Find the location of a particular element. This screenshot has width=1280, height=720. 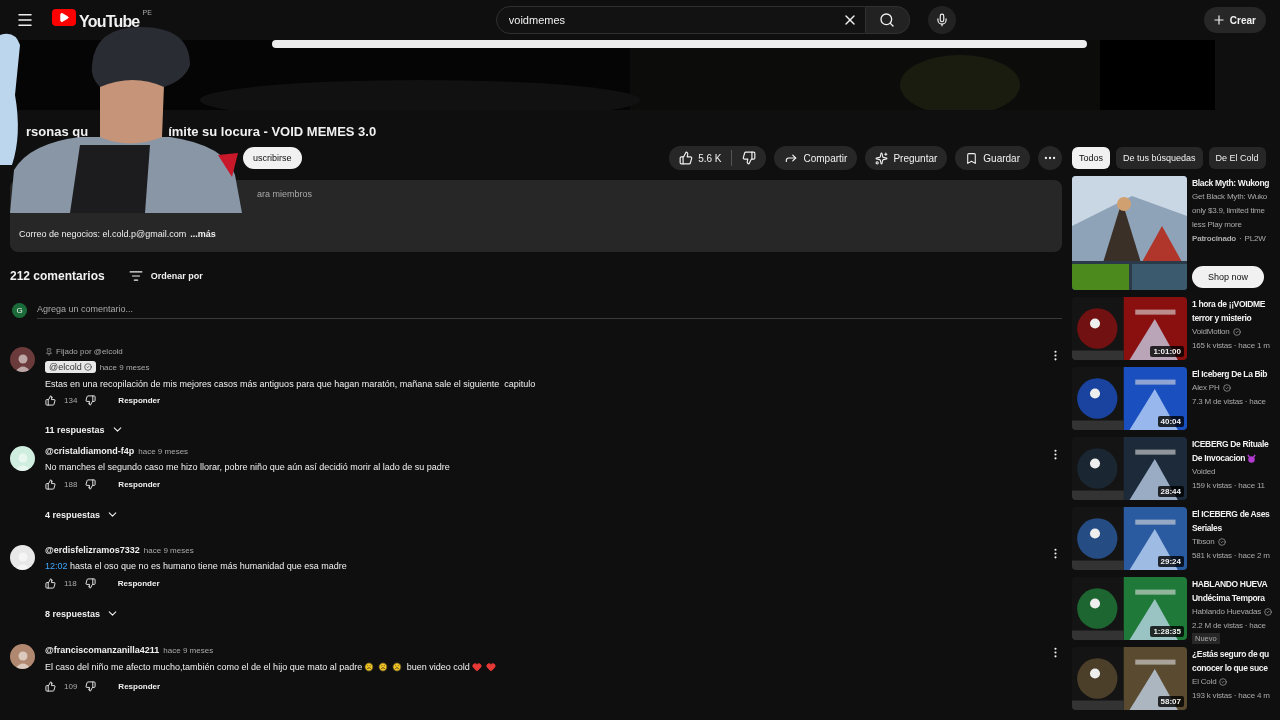

channel-name: Voided is located at coordinates (1230, 472).